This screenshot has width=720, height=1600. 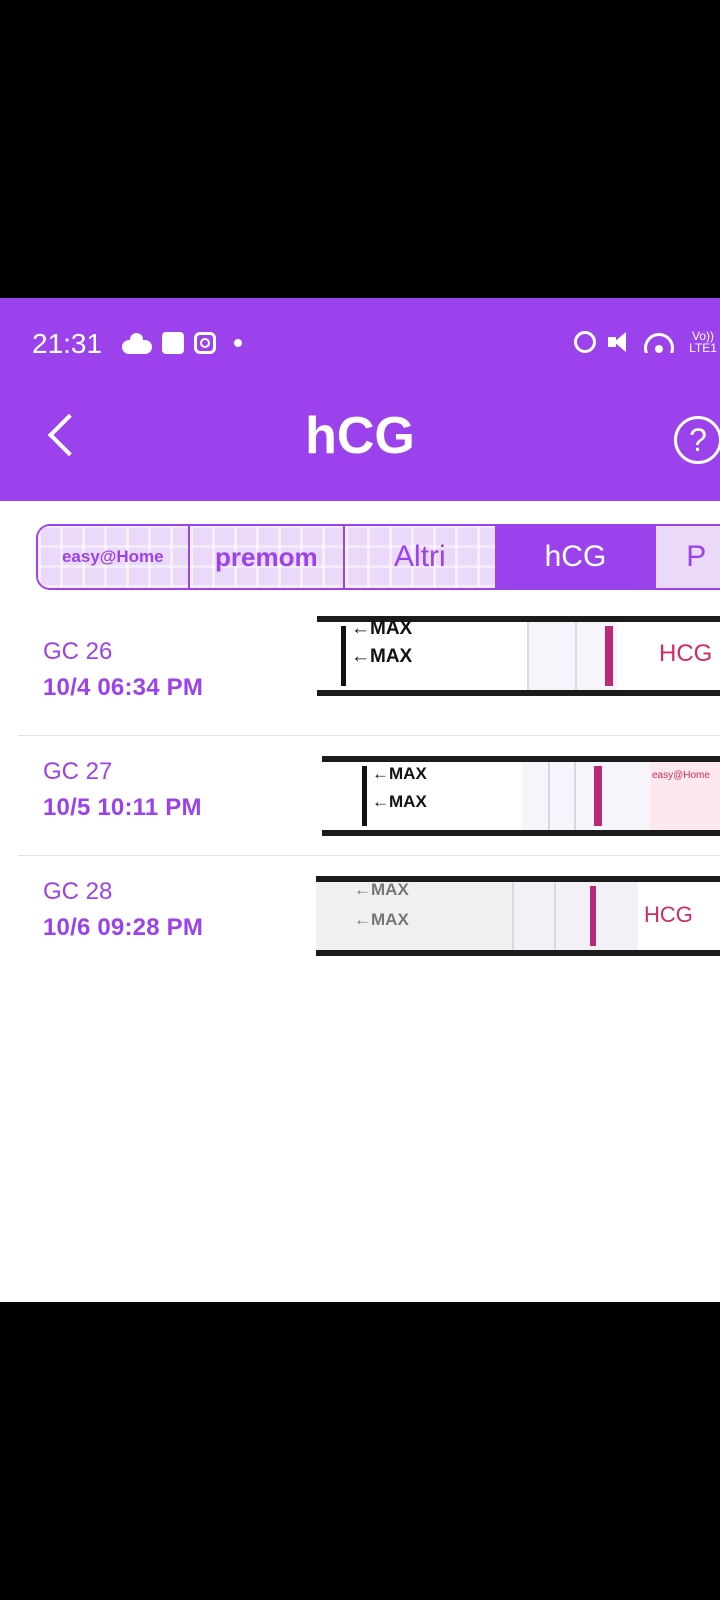 What do you see at coordinates (360, 343) in the screenshot?
I see `status-bar: 21:31 Vo)) LTE1` at bounding box center [360, 343].